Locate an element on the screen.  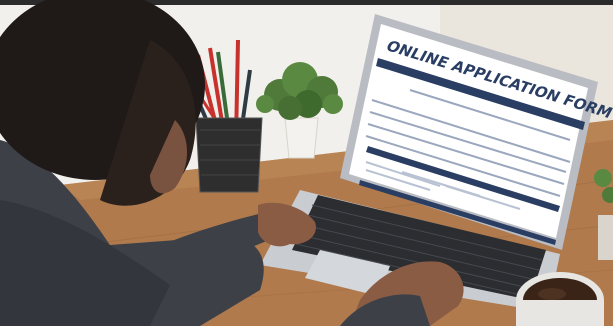
plant-pot is located at coordinates (301, 138).